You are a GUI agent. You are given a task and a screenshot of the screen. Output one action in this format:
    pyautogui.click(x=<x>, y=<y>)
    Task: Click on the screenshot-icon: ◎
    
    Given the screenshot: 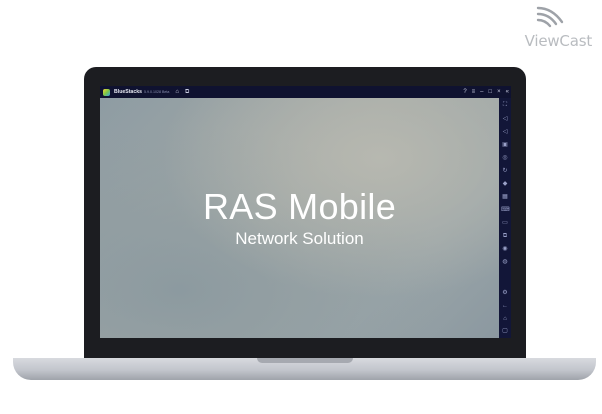 What is the action you would take?
    pyautogui.click(x=505, y=158)
    